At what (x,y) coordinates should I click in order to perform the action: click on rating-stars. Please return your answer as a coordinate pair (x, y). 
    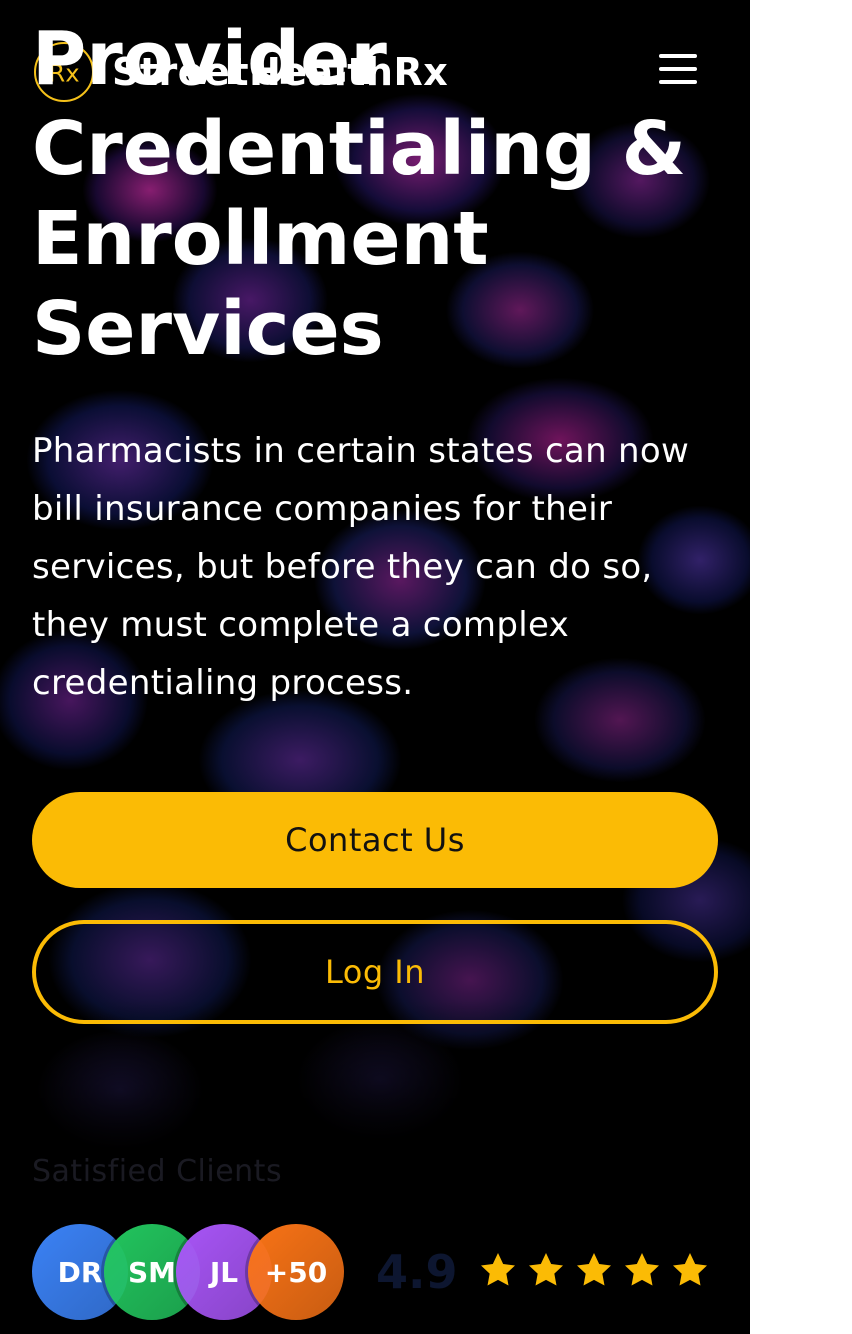
    Looking at the image, I should click on (598, 1270).